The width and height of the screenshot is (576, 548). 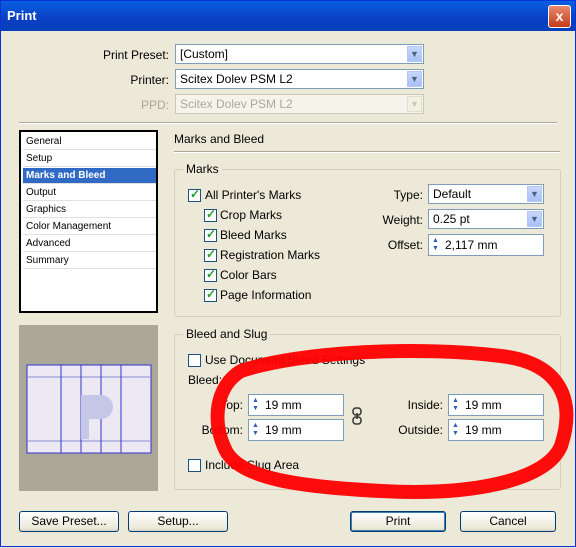 I want to click on weight-value: 0.25 pt, so click(x=451, y=219).